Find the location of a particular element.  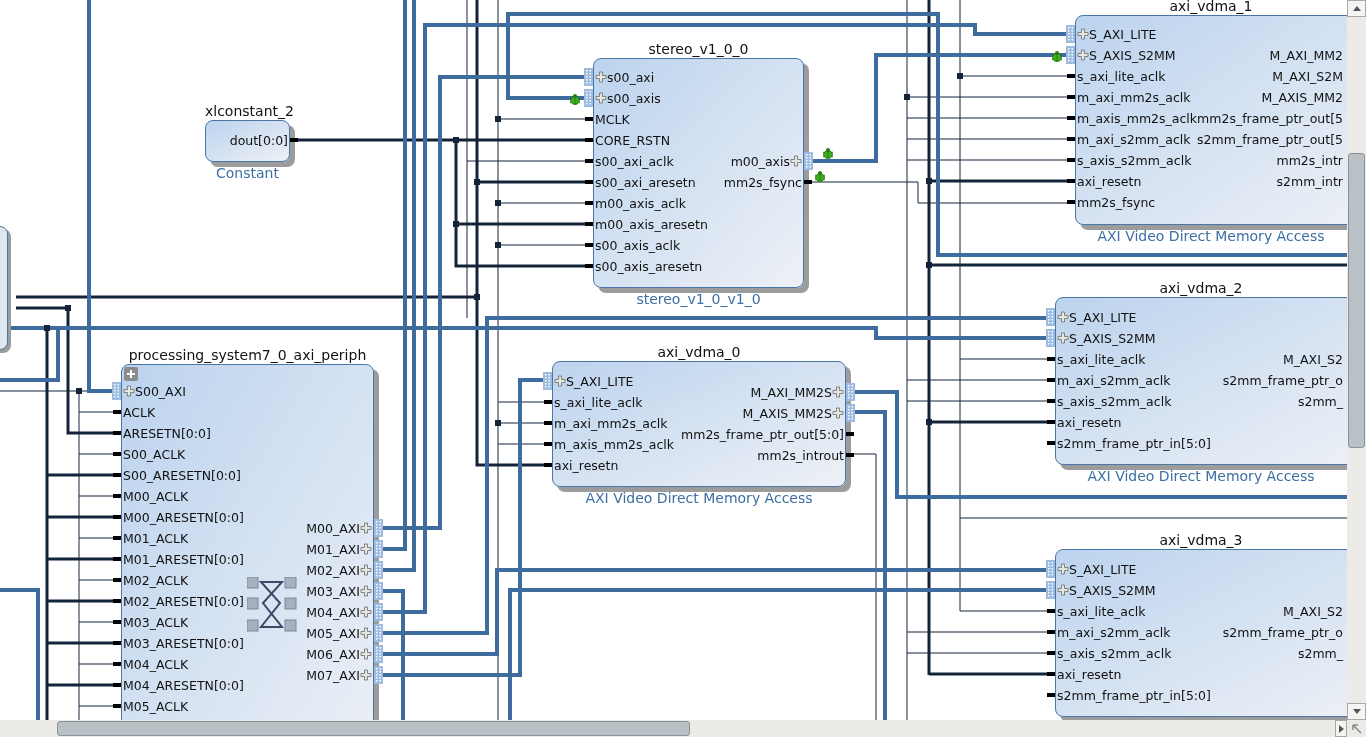

scroll-right-button is located at coordinates (1341, 728).